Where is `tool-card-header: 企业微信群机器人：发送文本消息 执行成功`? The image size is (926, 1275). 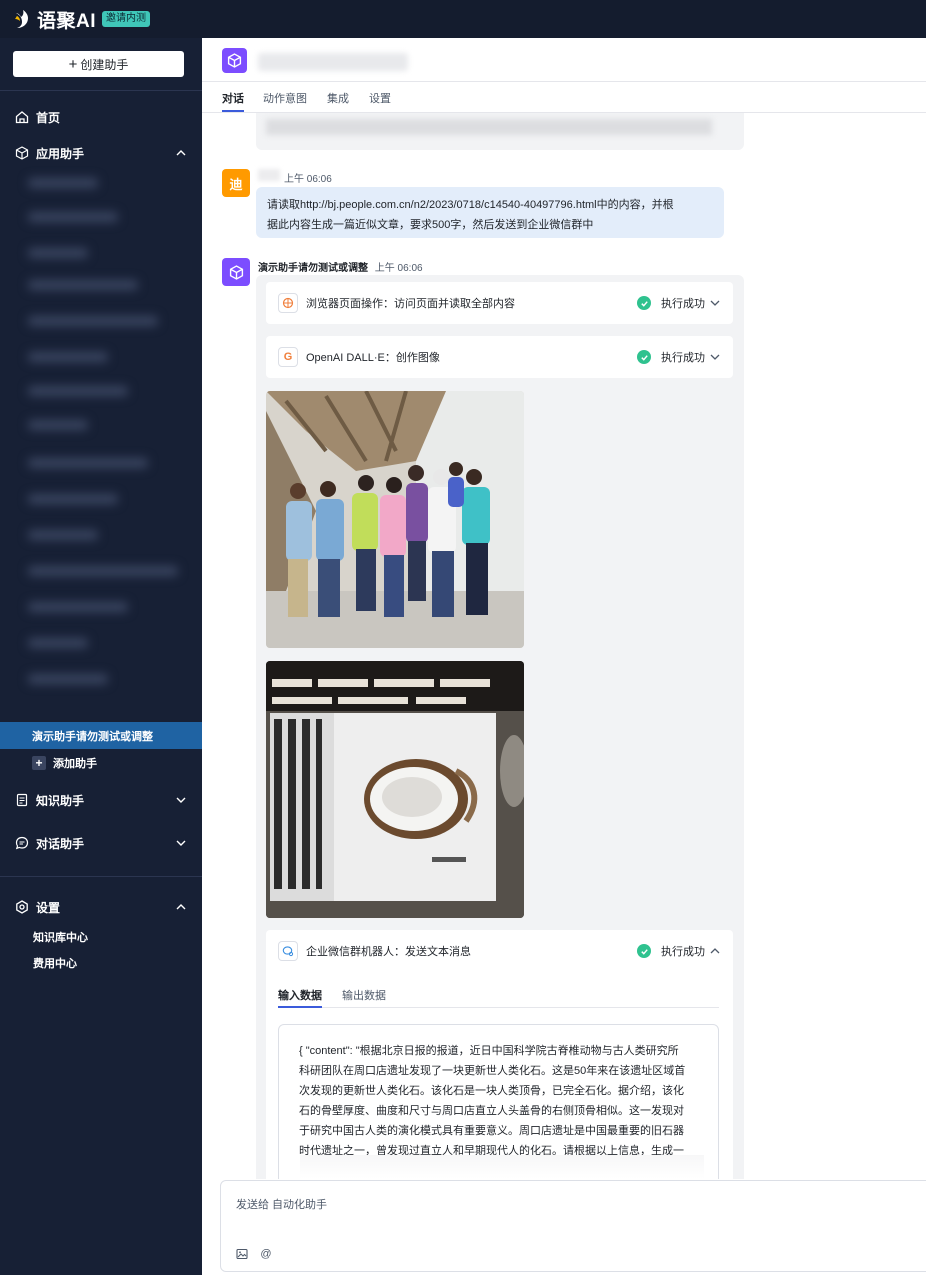 tool-card-header: 企业微信群机器人：发送文本消息 执行成功 is located at coordinates (499, 951).